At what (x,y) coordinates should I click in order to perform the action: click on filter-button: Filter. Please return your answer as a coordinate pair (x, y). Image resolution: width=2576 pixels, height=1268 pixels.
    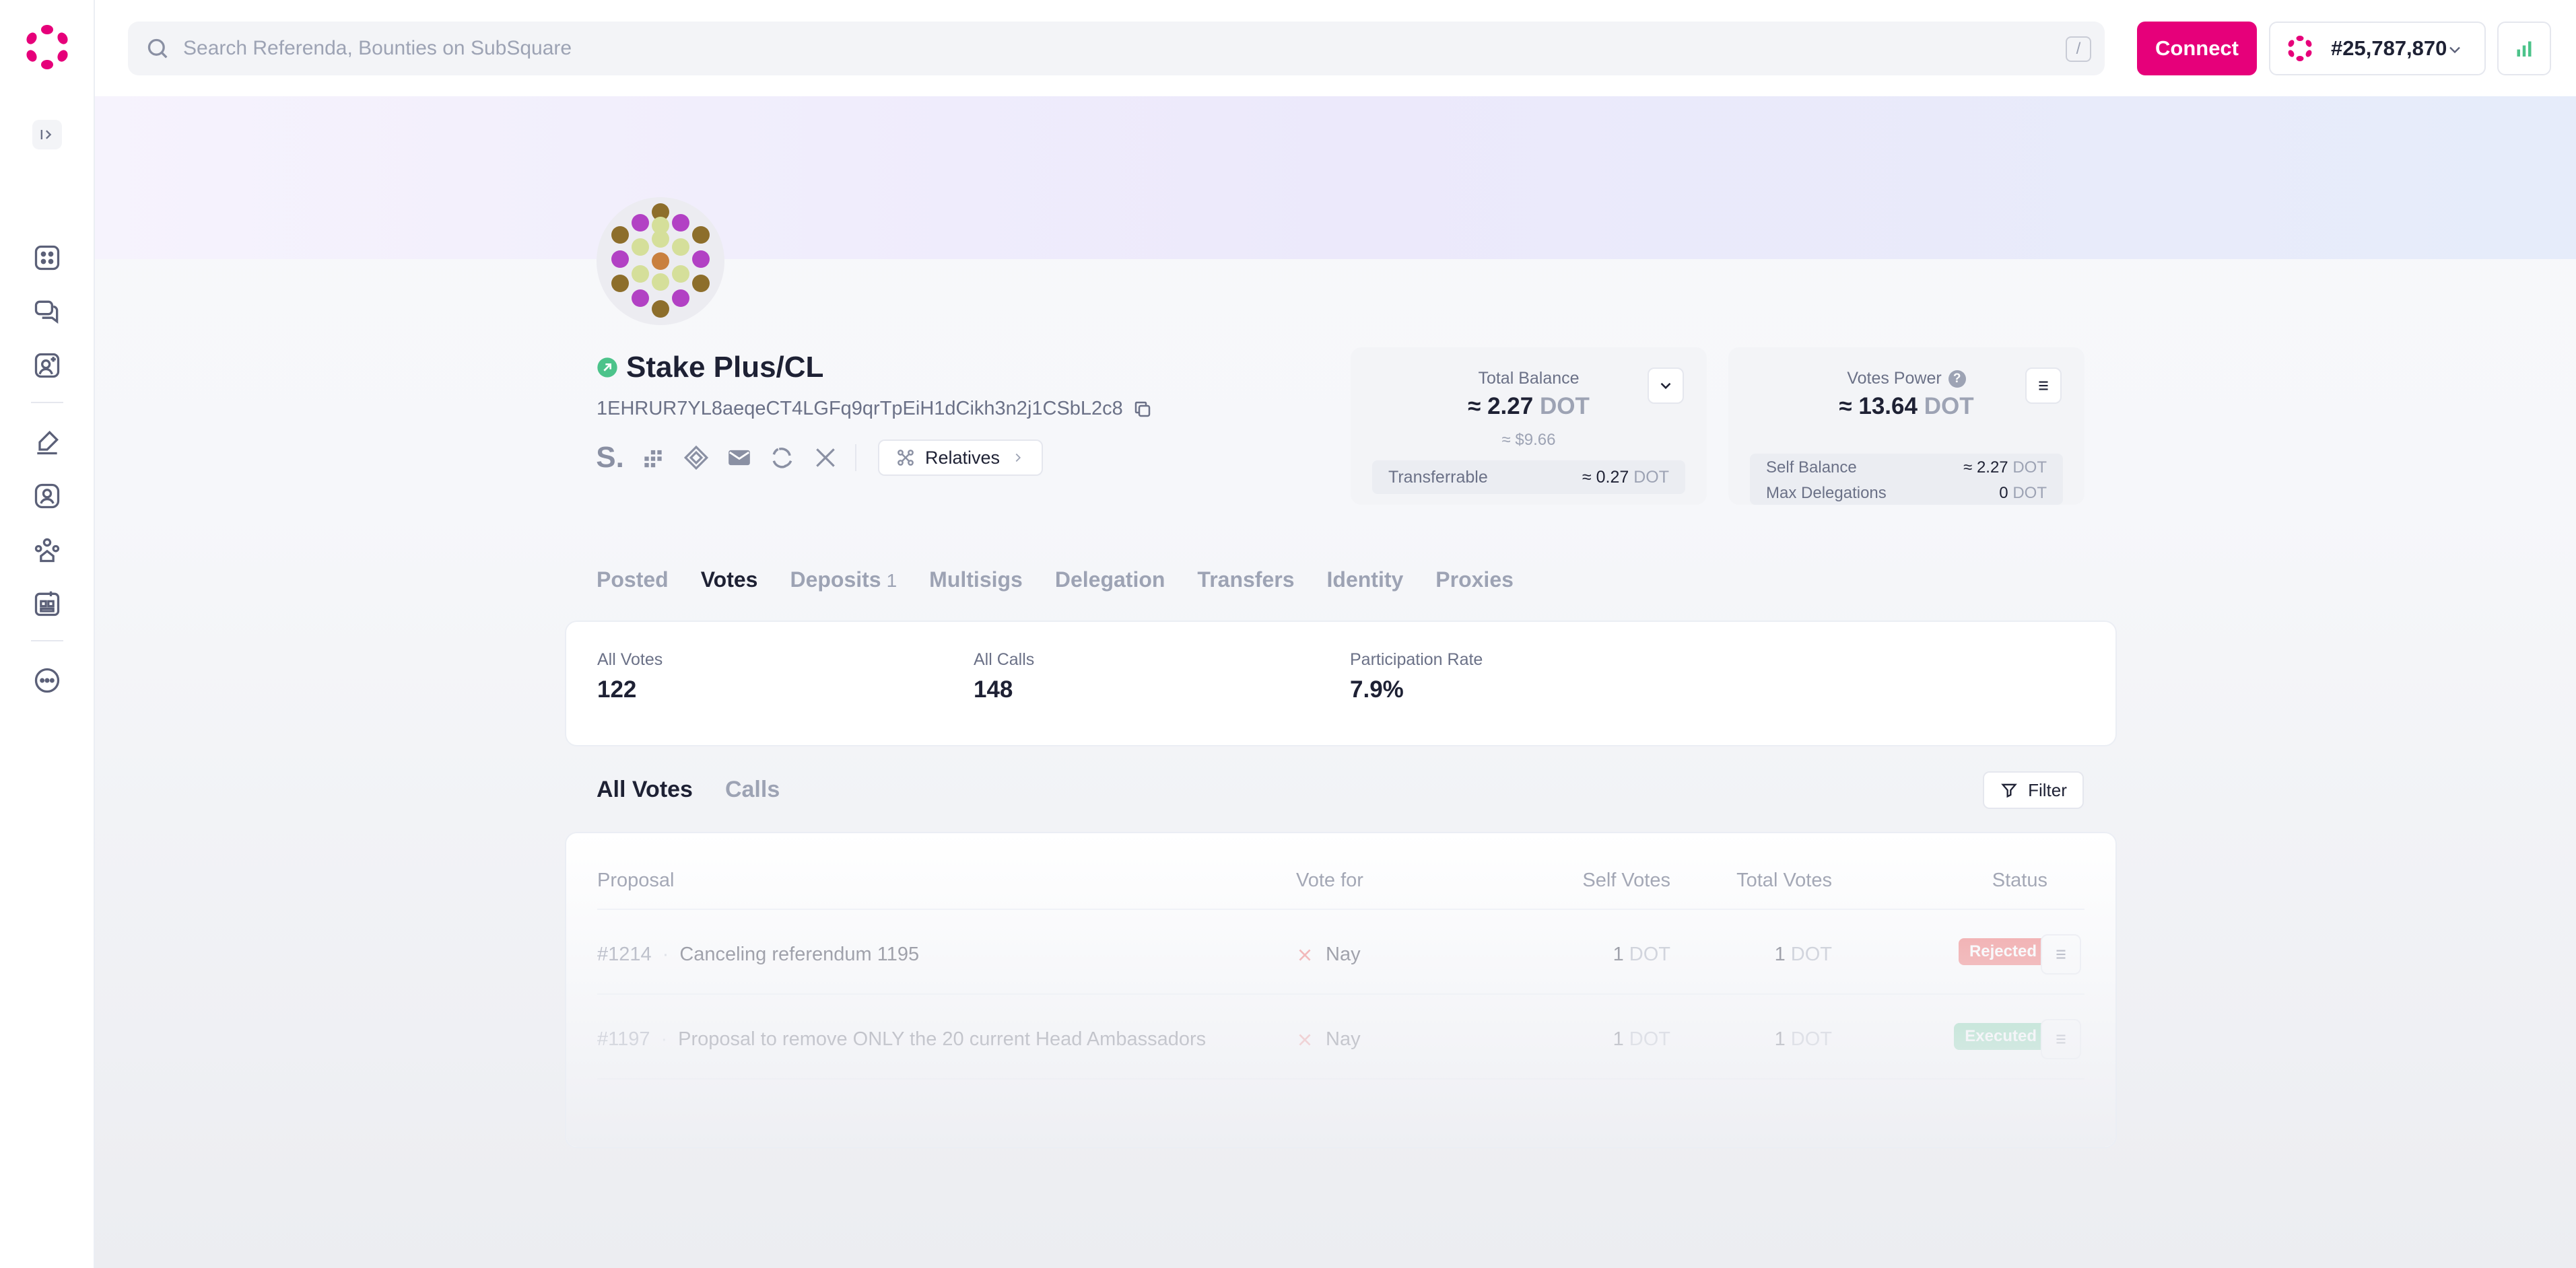
    Looking at the image, I should click on (2034, 790).